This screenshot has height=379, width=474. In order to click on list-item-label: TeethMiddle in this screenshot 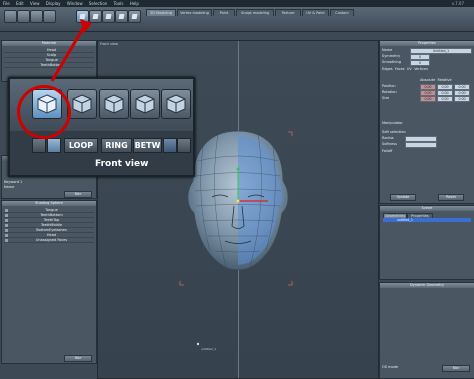, I will do `click(51, 225)`.